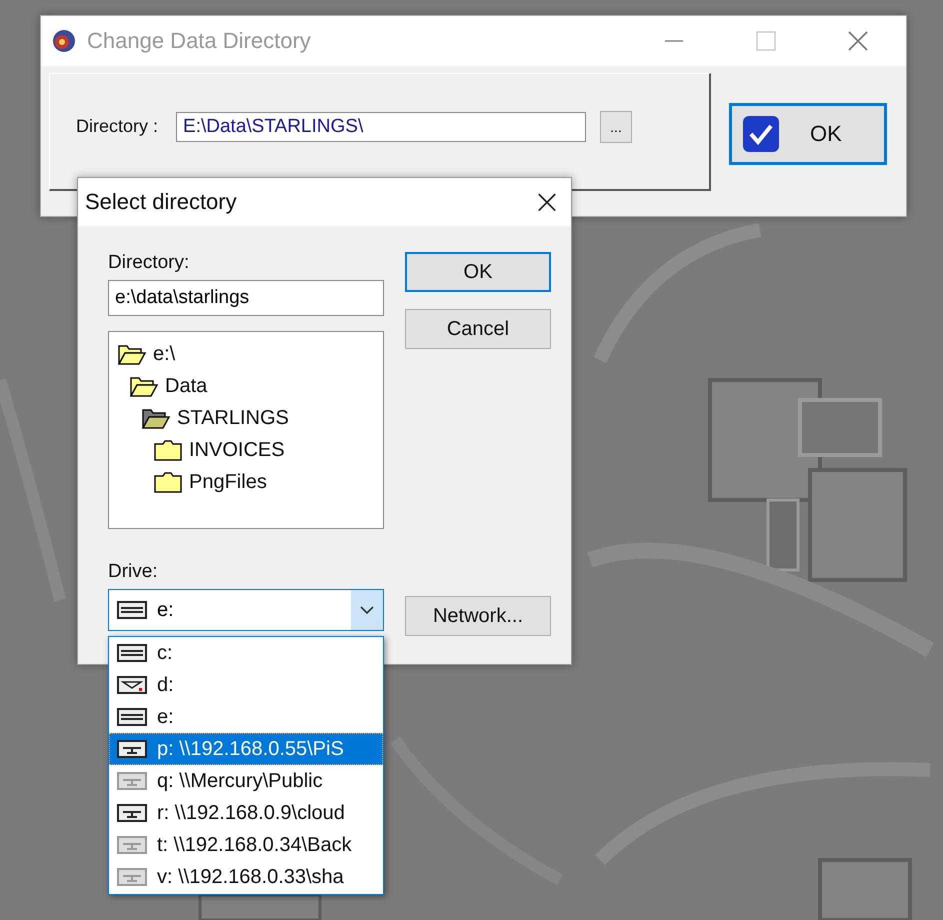 The height and width of the screenshot is (920, 943). I want to click on folder-name: Data, so click(186, 386).